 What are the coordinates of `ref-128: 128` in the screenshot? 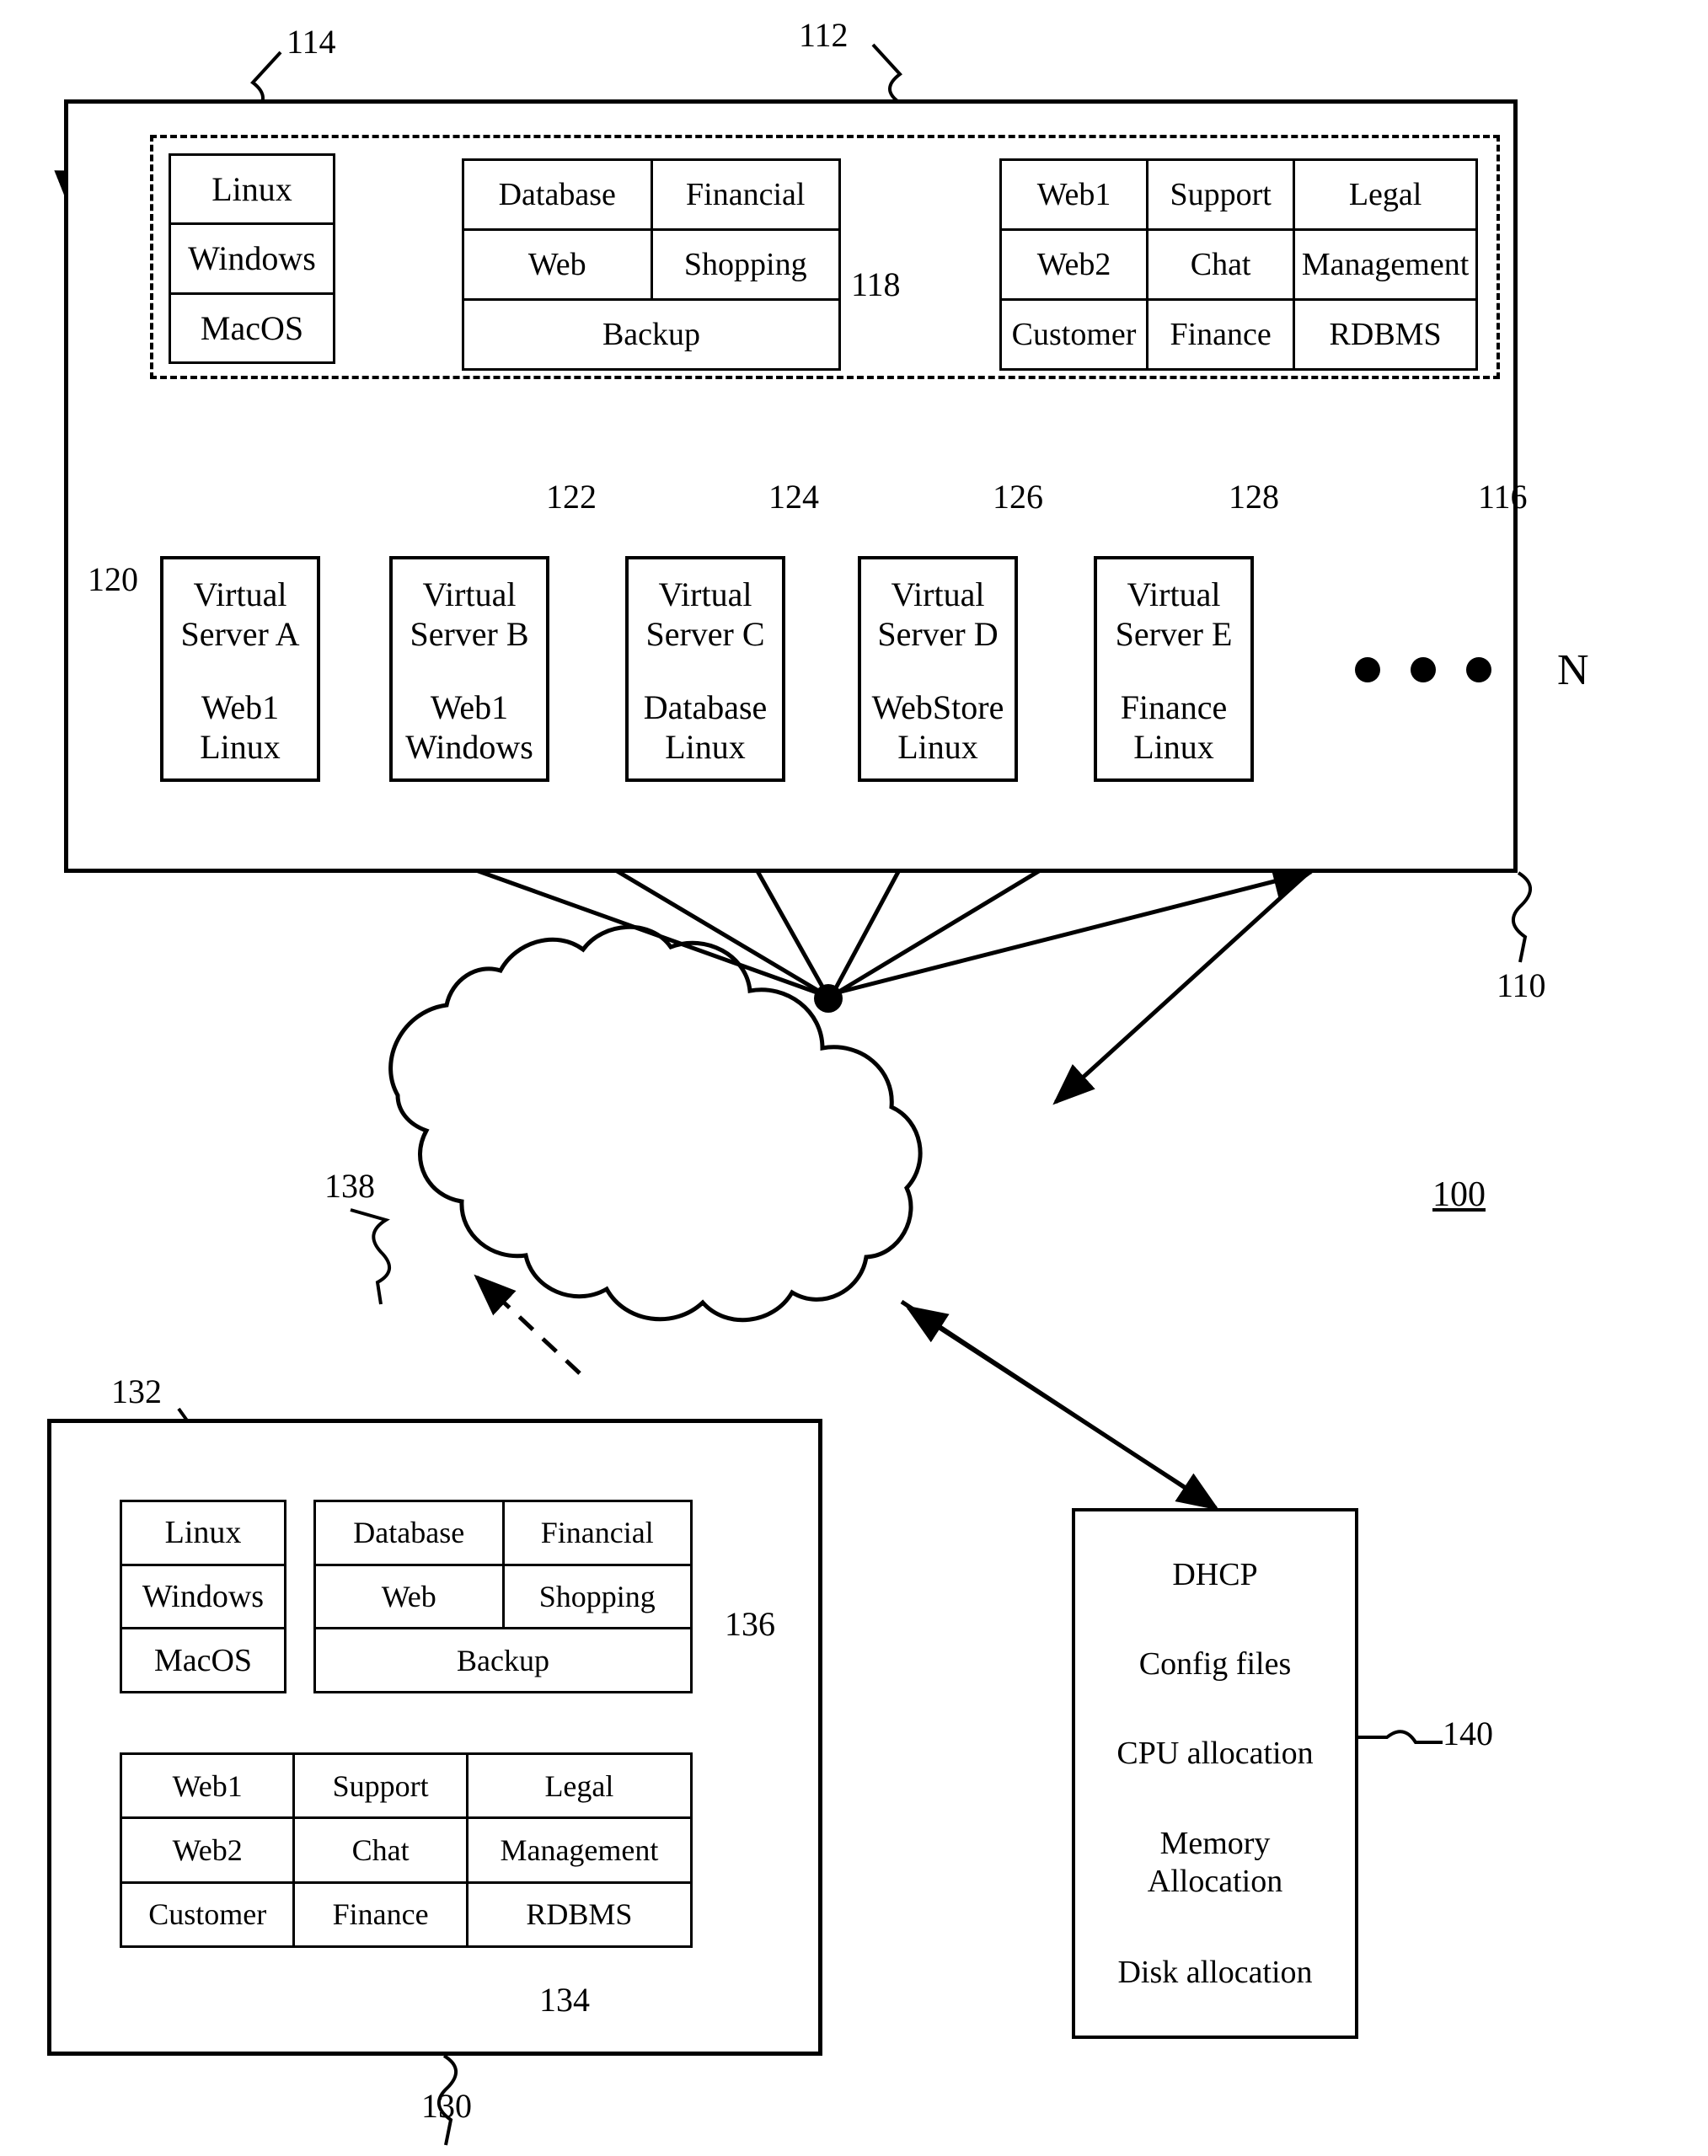 It's located at (1254, 497).